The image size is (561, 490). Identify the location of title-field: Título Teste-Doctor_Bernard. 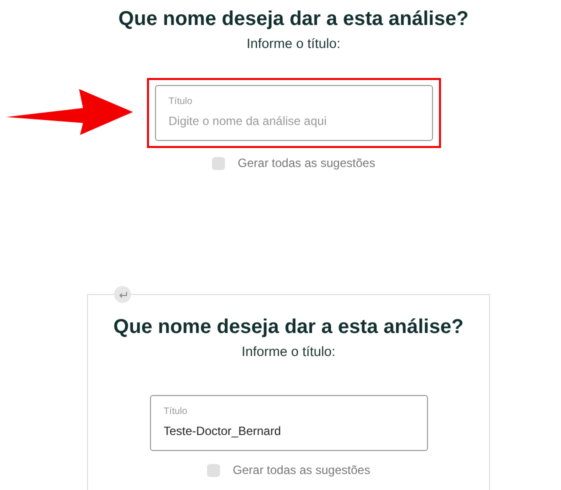
(289, 423).